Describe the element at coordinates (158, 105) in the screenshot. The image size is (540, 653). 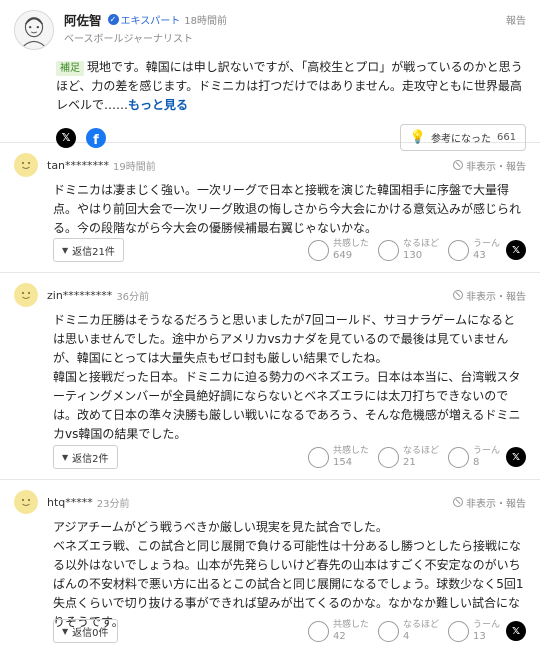
I see `more-link: もっと見る` at that location.